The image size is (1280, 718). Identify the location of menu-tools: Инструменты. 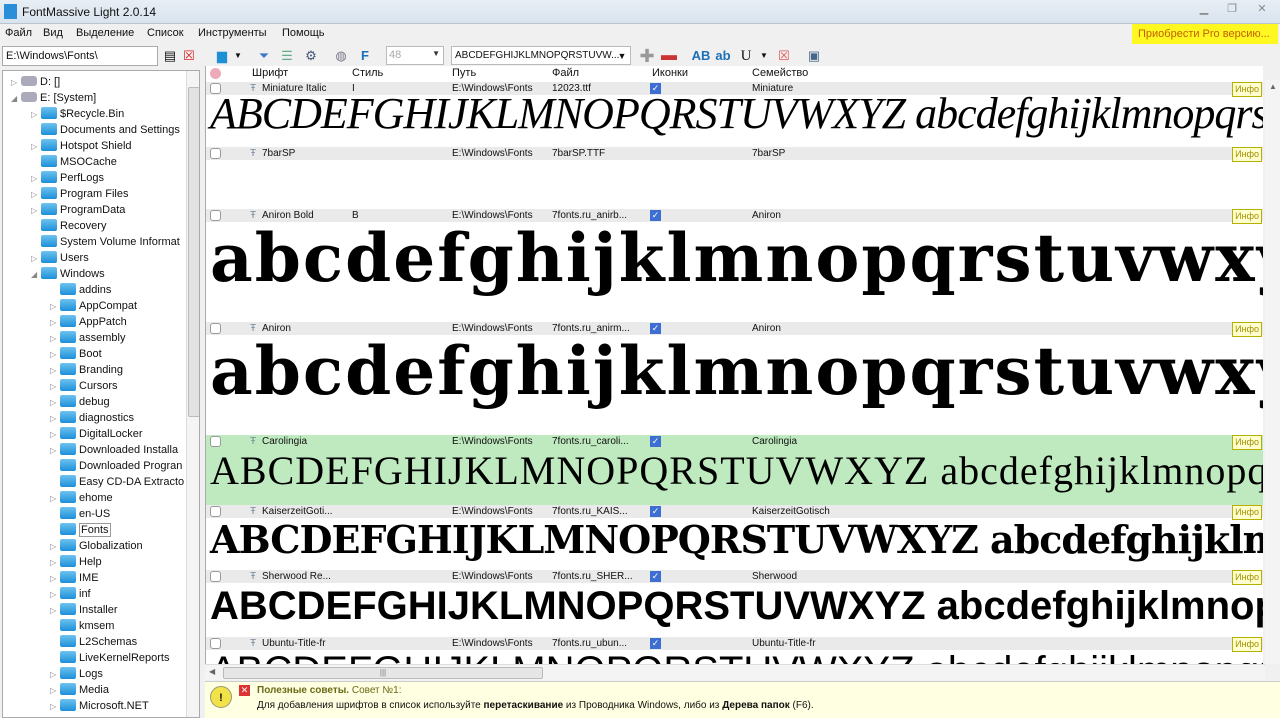
(232, 33).